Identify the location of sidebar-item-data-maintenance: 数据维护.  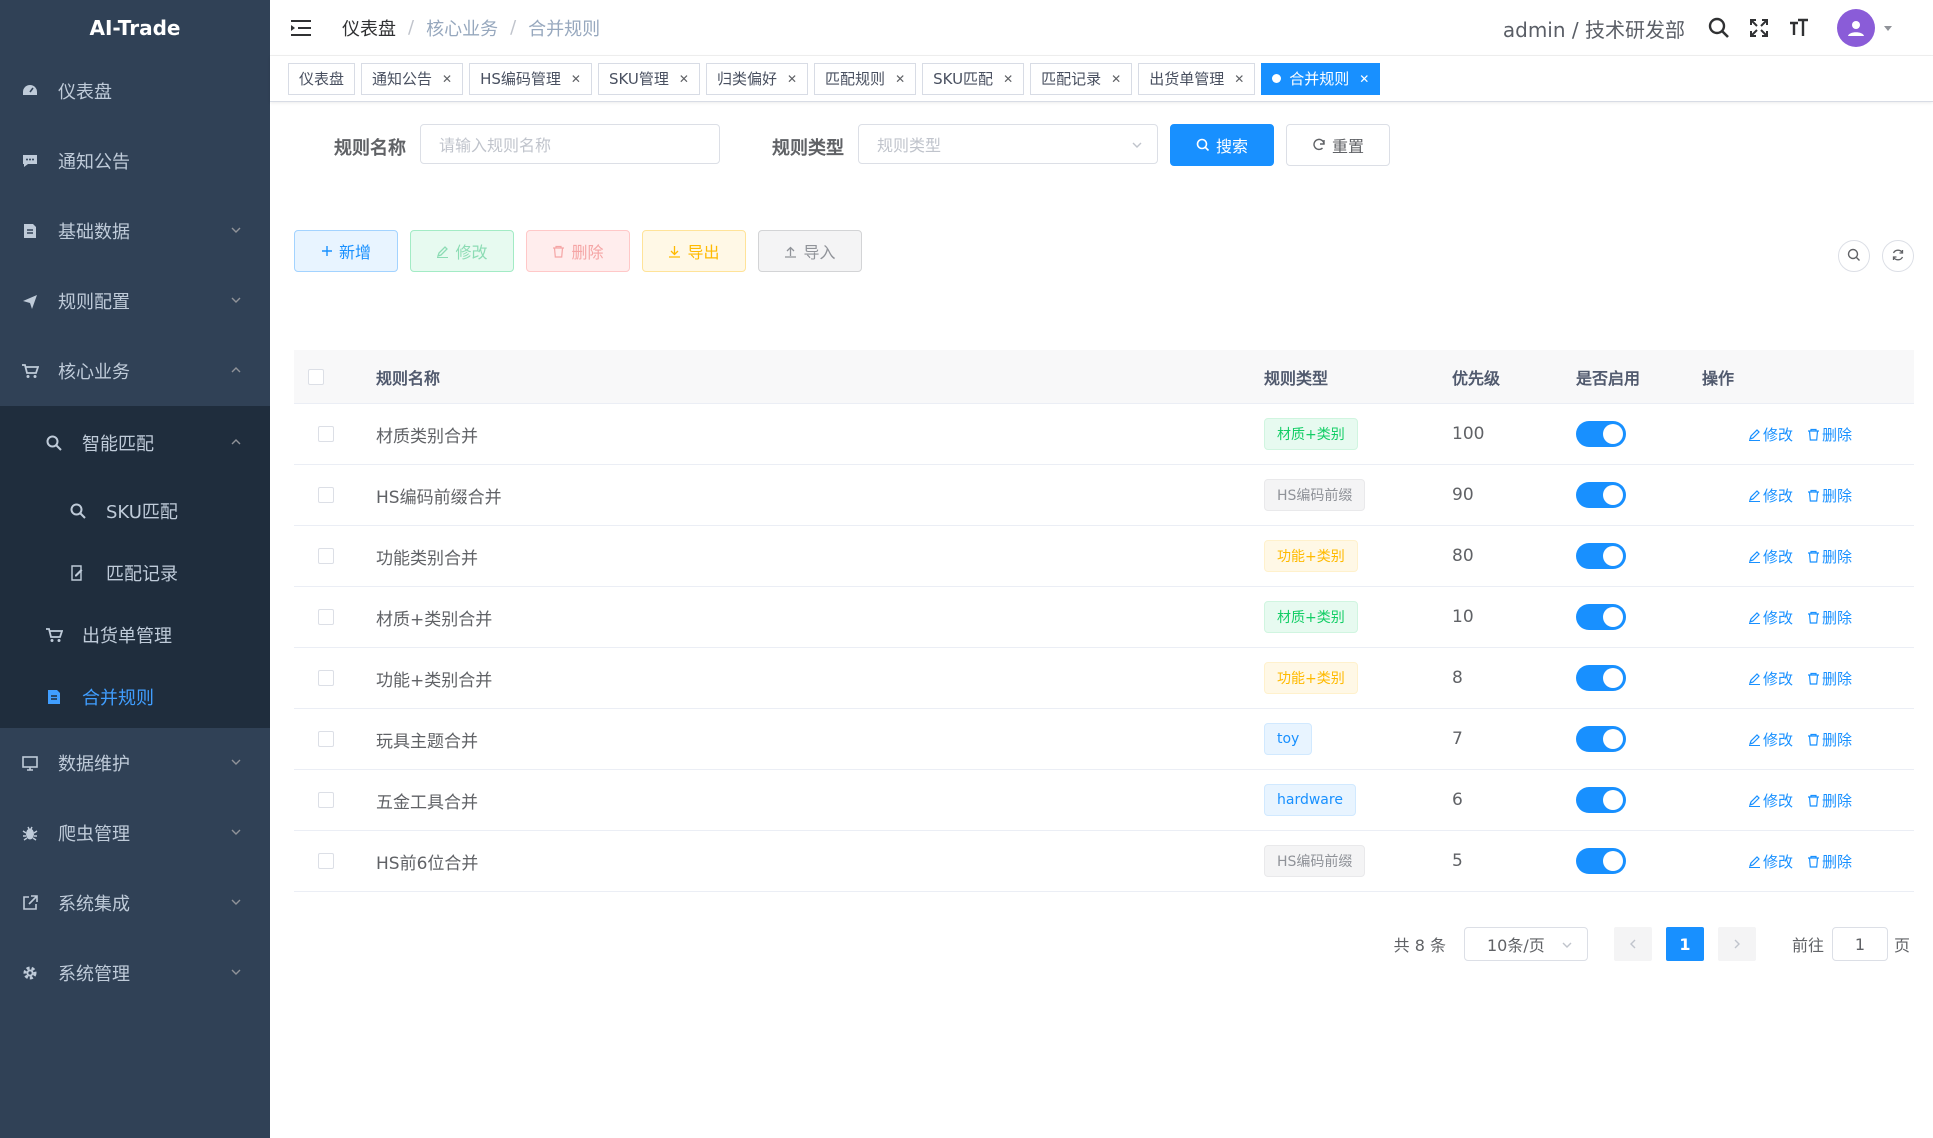
(135, 763).